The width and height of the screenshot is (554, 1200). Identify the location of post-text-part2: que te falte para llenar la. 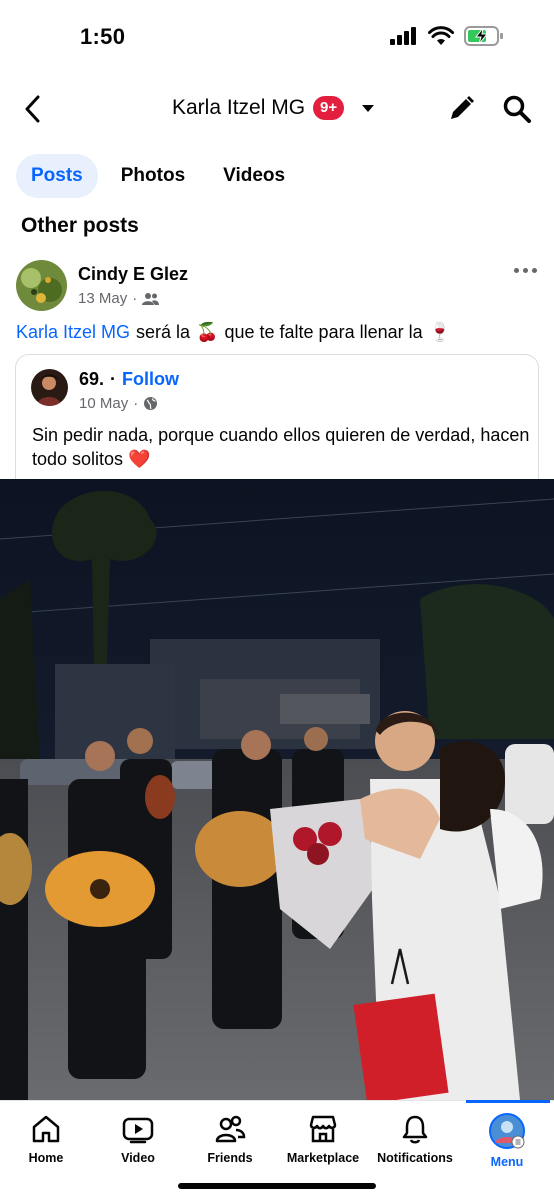
(323, 332).